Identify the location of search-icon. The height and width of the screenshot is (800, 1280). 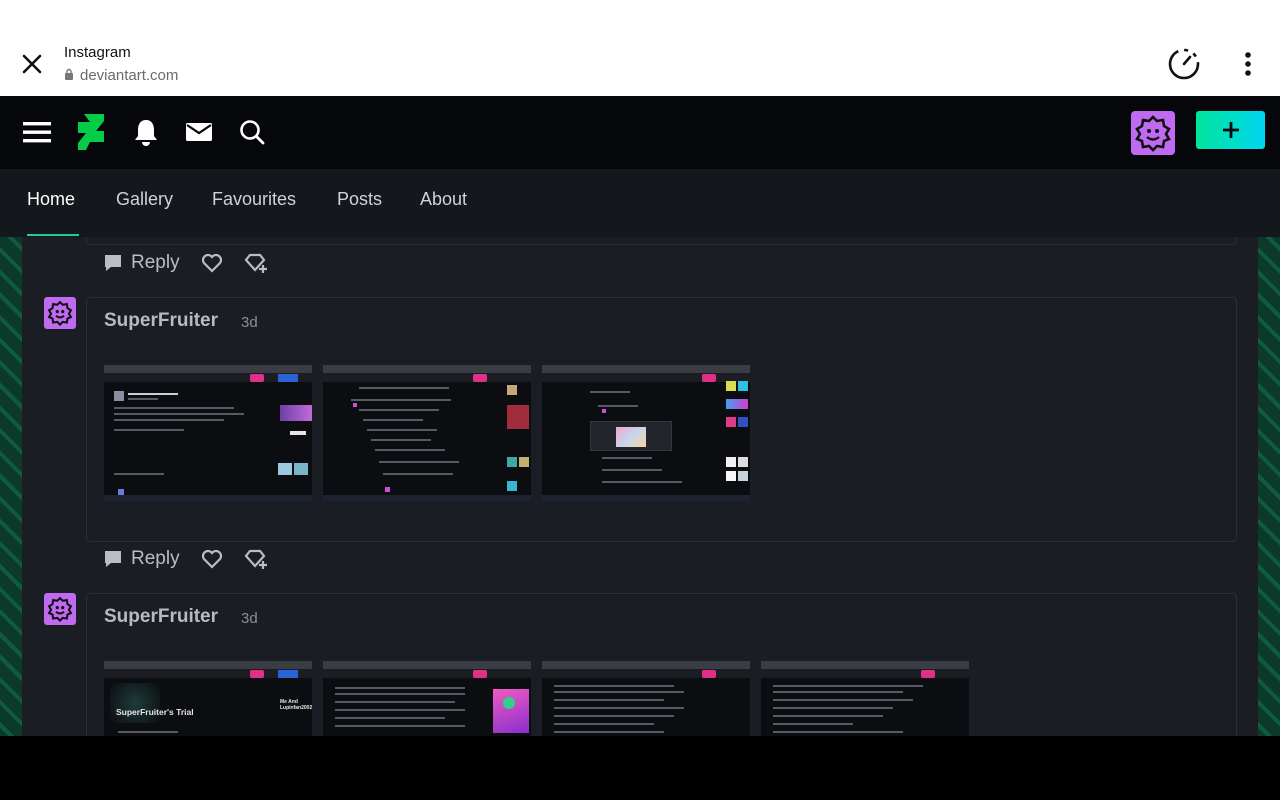
(252, 132).